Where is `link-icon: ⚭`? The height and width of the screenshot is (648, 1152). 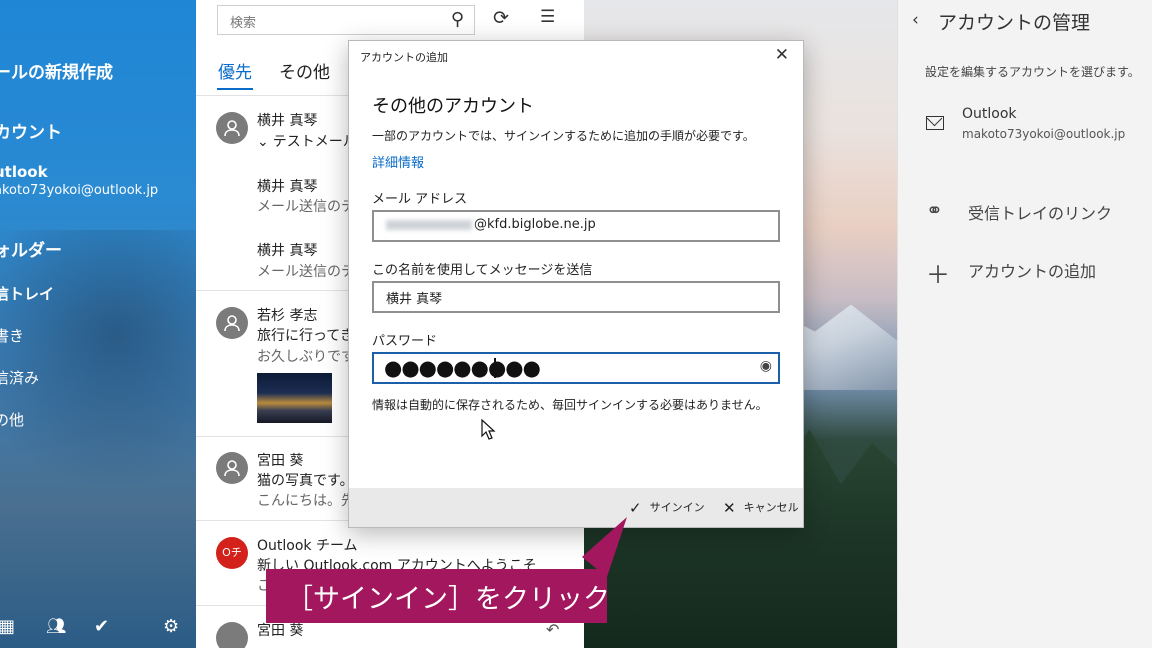
link-icon: ⚭ is located at coordinates (934, 210).